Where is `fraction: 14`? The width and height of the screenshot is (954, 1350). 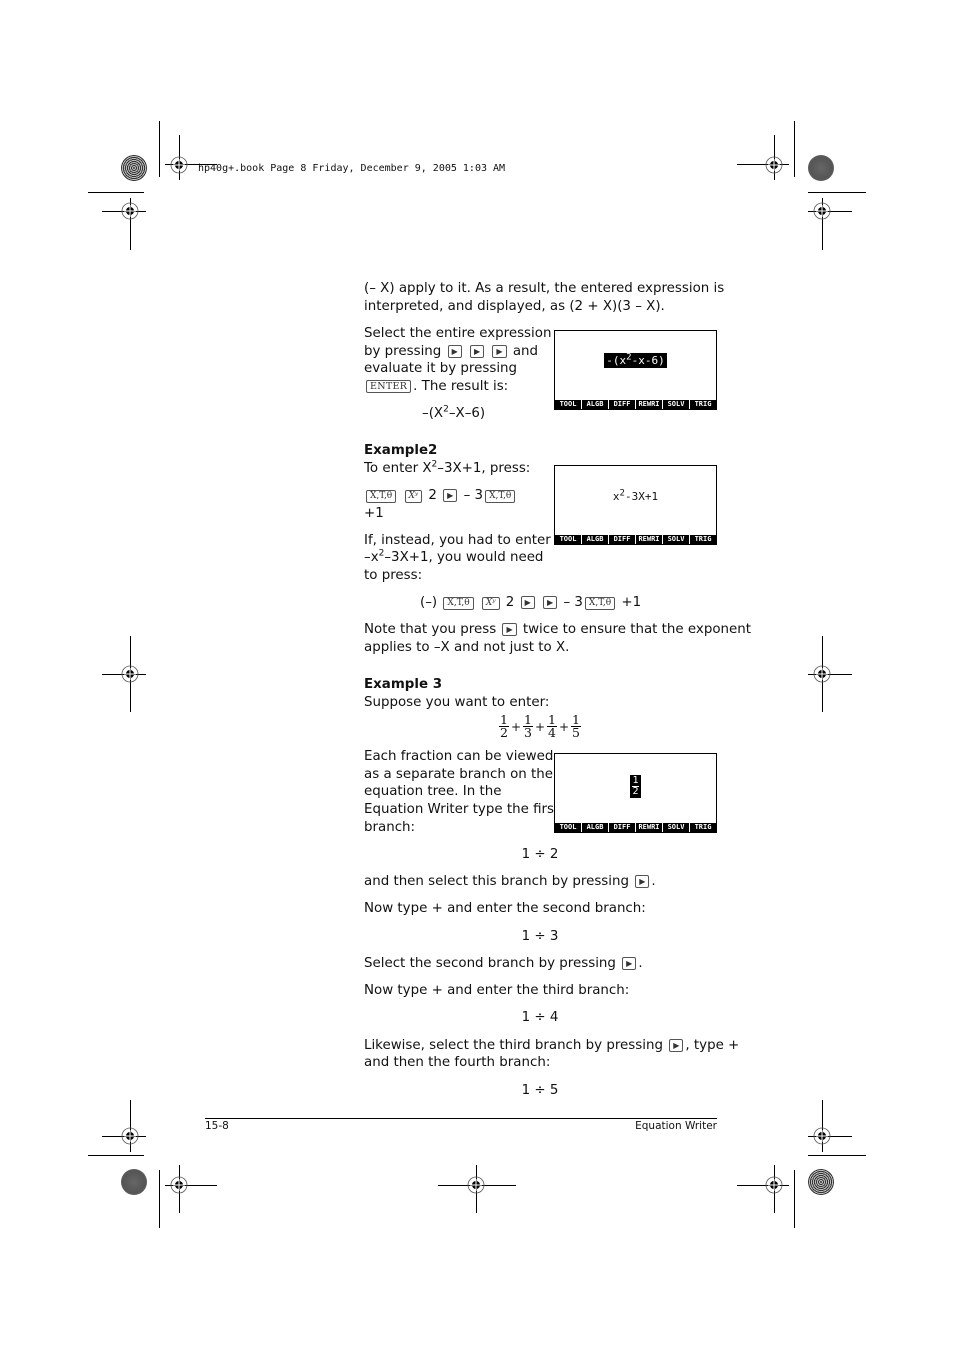 fraction: 14 is located at coordinates (552, 726).